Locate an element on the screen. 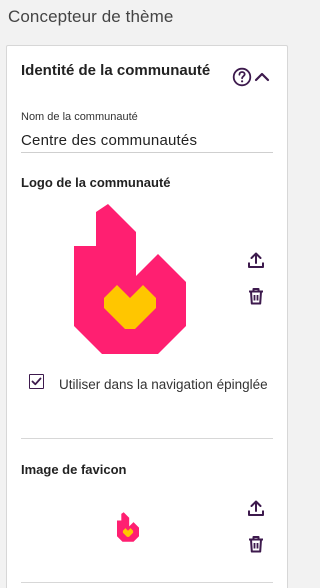 The width and height of the screenshot is (320, 588). section-divider-bottom is located at coordinates (147, 582).